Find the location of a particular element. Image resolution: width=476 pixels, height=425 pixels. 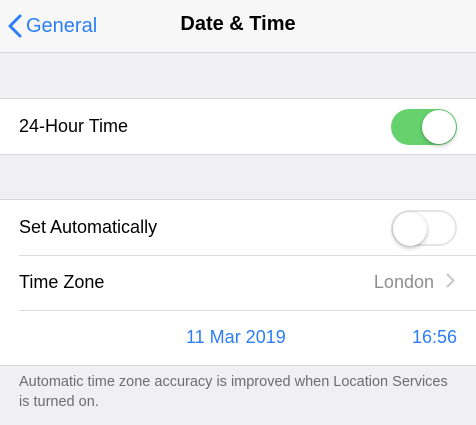

hour24-row: 24-Hour Time is located at coordinates (238, 126).